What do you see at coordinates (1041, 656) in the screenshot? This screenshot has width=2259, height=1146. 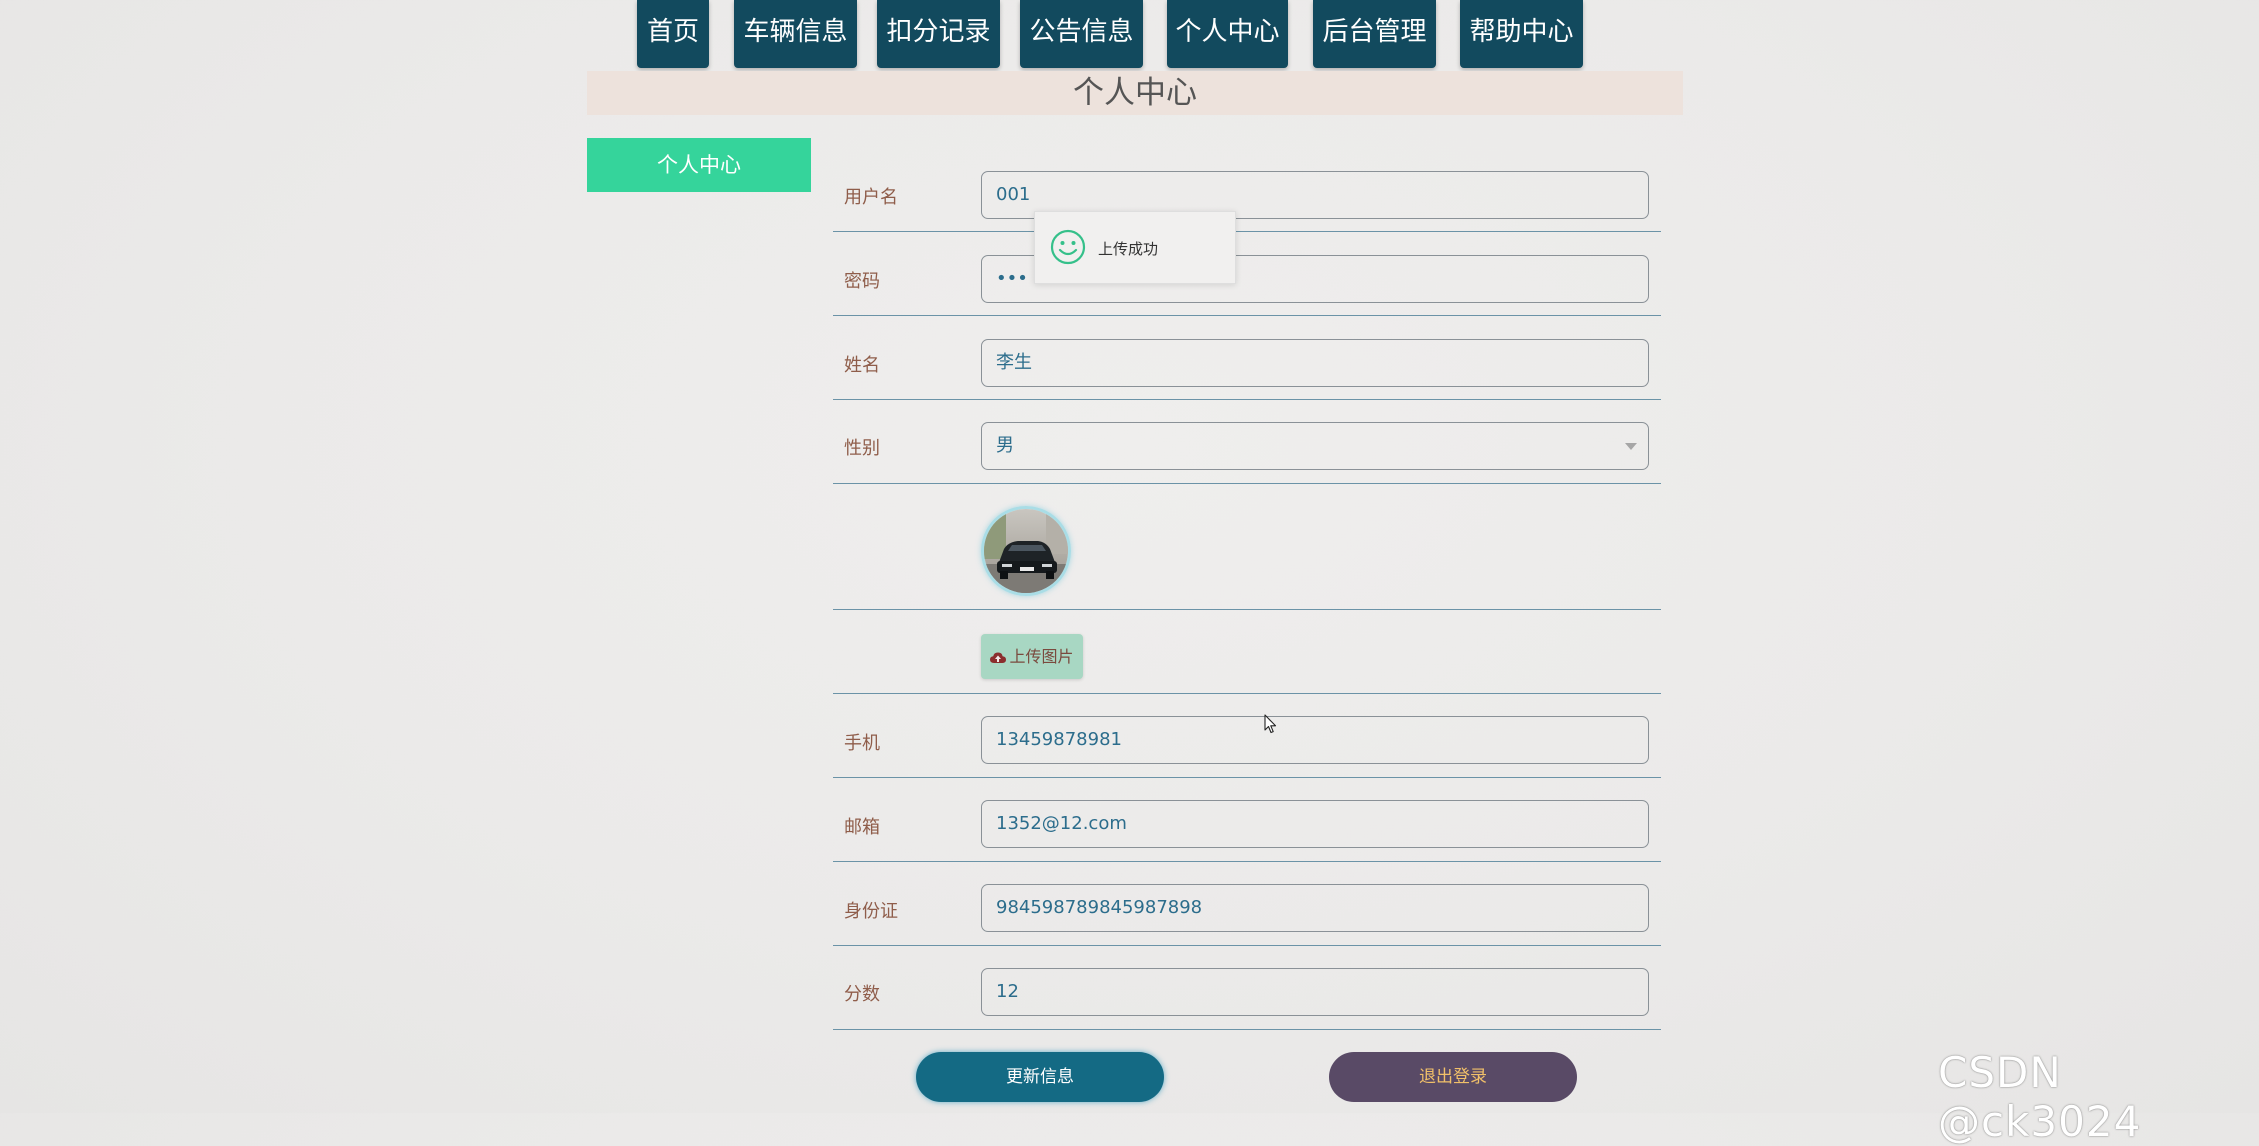 I see `upload-image-label: 上传图片` at bounding box center [1041, 656].